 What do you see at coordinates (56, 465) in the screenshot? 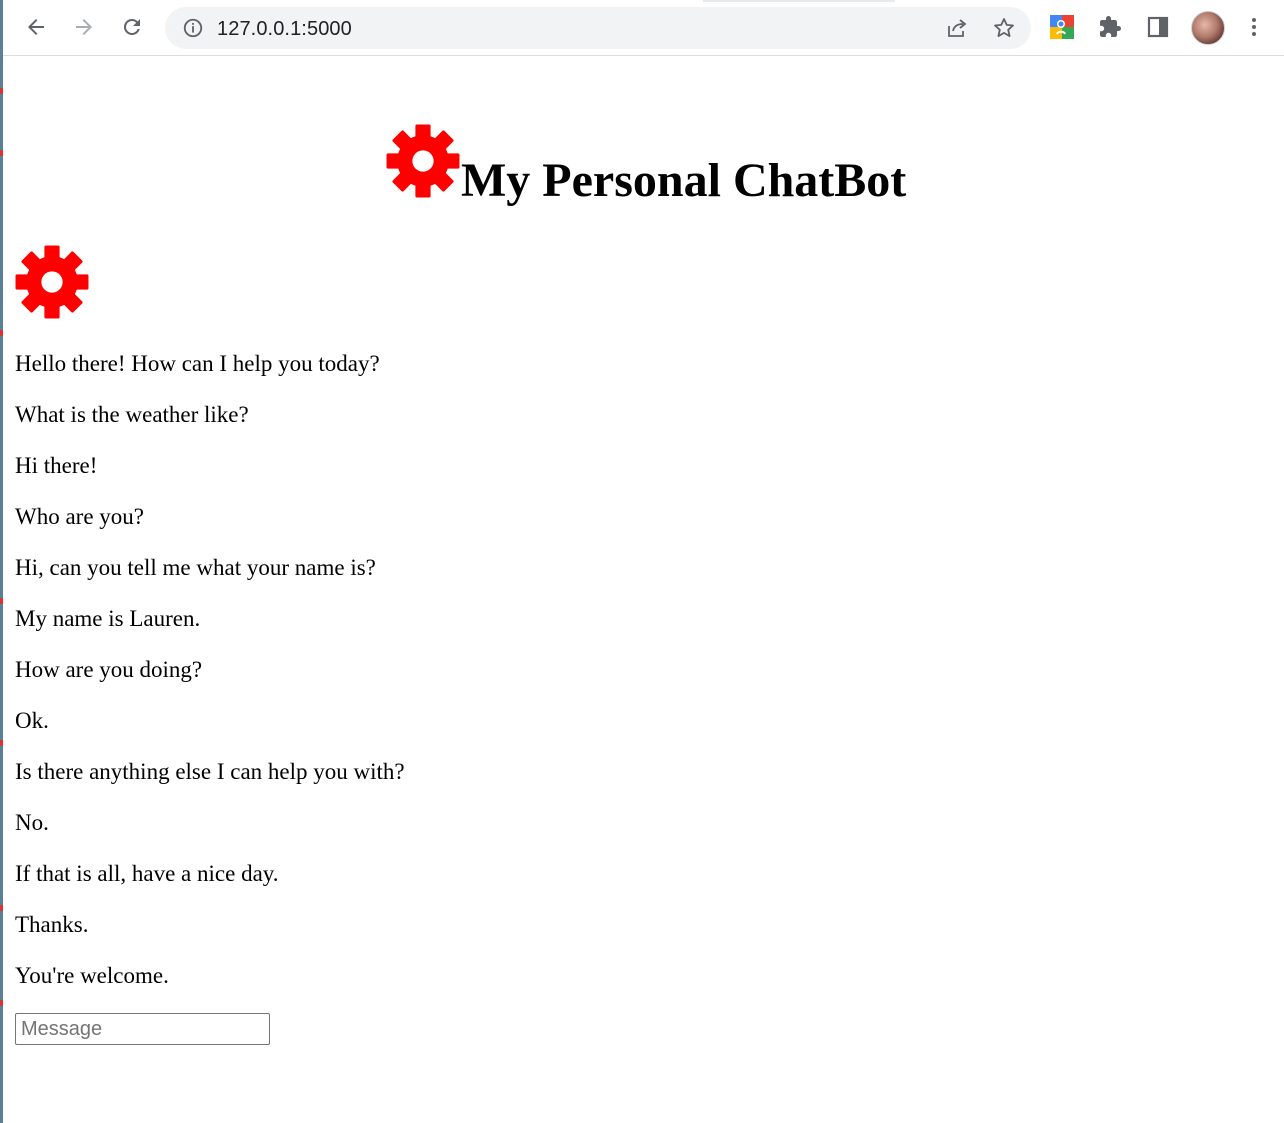
I see `chat-message: Hi there!` at bounding box center [56, 465].